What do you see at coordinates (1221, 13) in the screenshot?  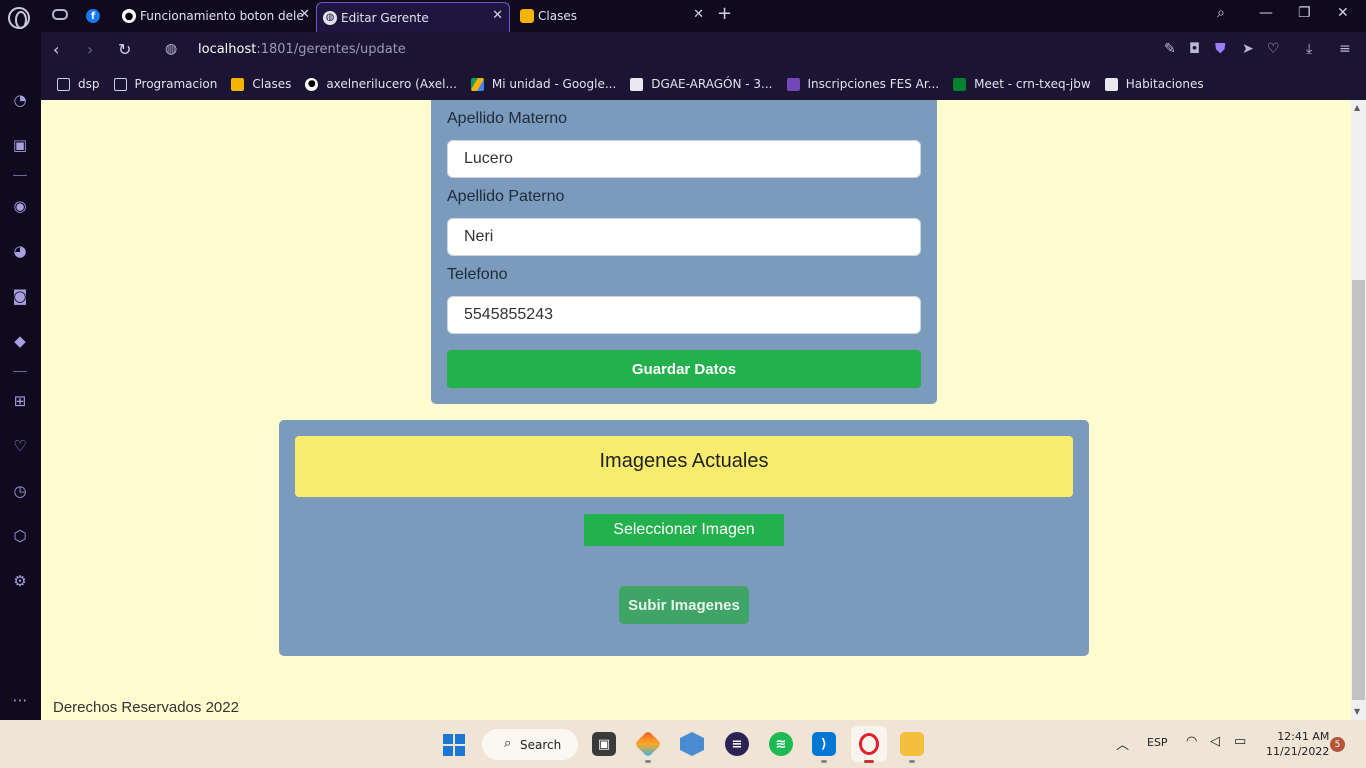 I see `search-tabs-icon: ⌕` at bounding box center [1221, 13].